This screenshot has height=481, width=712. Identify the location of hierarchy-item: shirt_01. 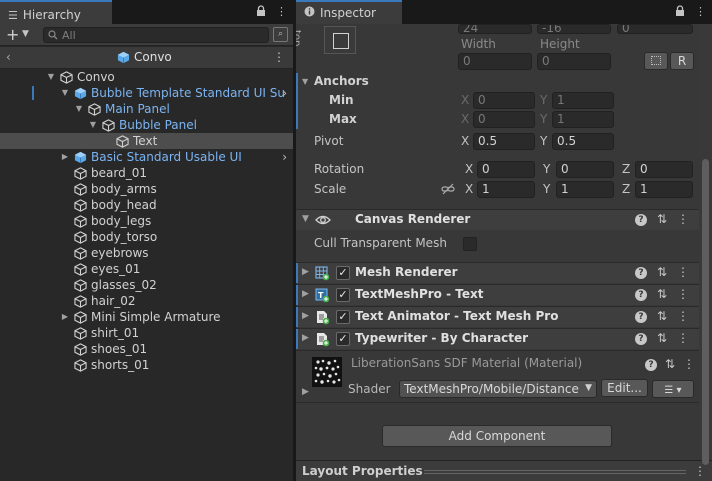
(146, 333).